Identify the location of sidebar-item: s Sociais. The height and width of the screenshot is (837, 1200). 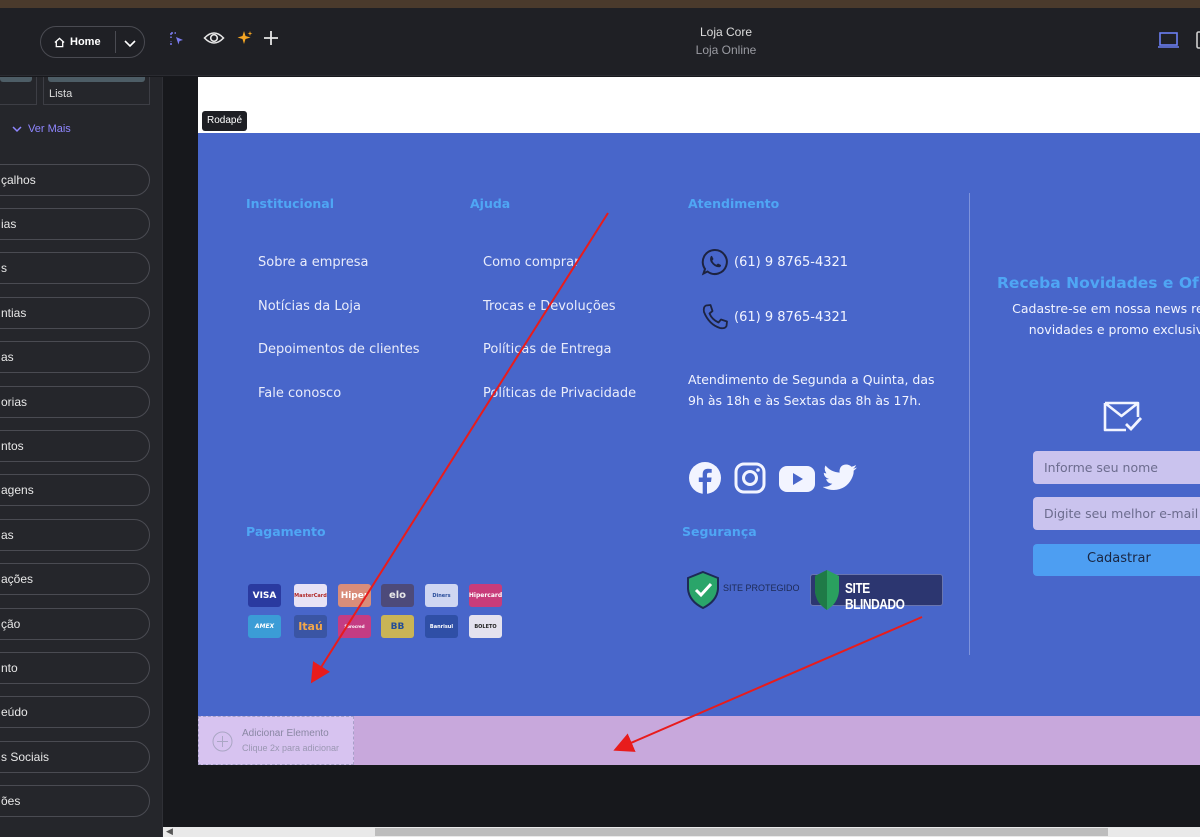
(75, 757).